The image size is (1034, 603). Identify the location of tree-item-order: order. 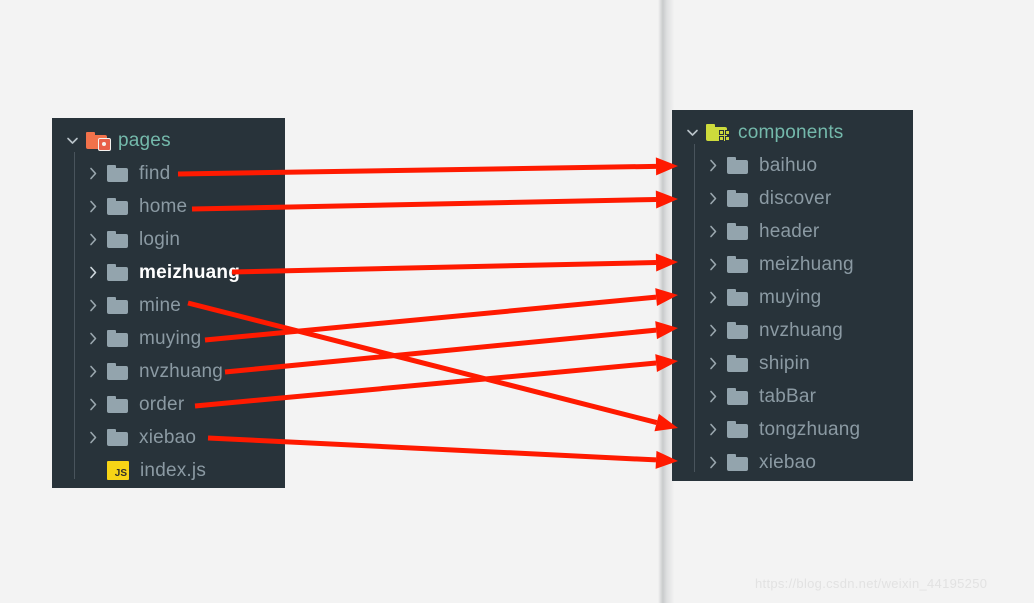
(168, 404).